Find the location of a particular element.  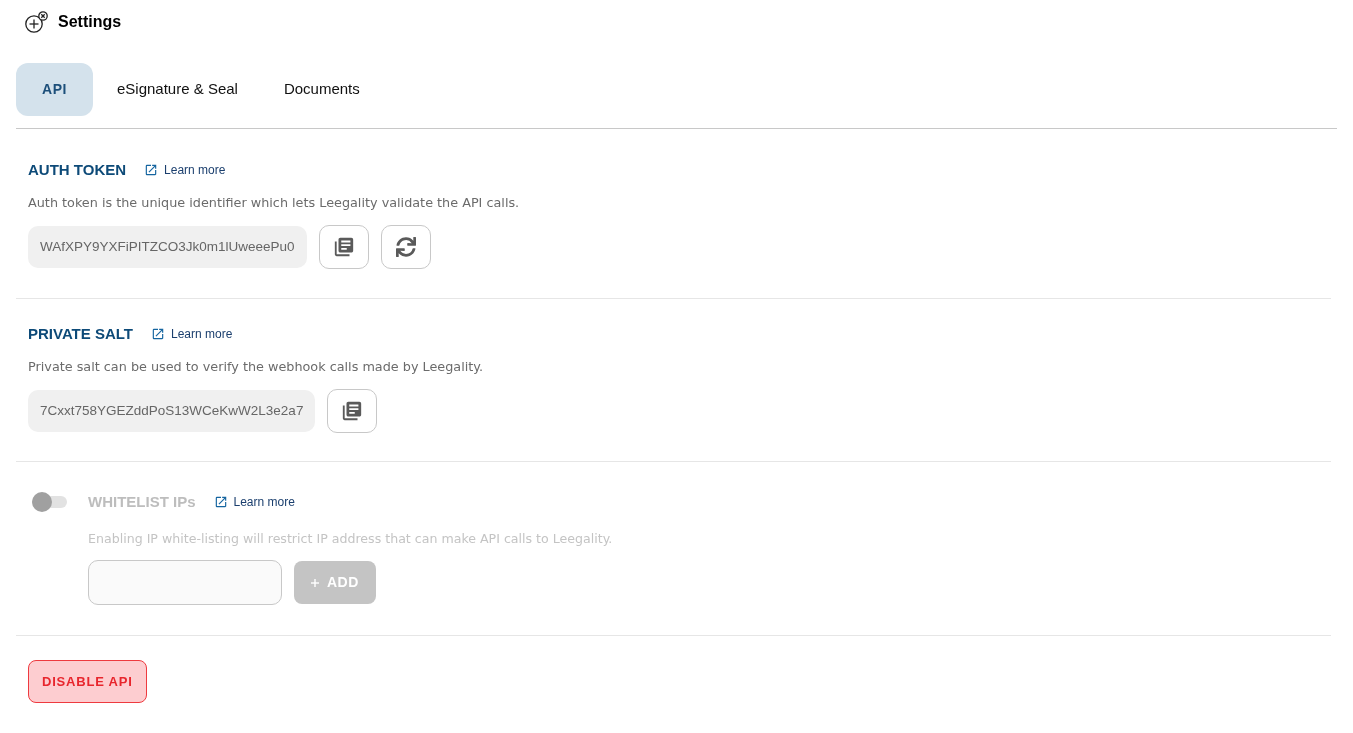

section-title: AUTH TOKEN is located at coordinates (77, 169).